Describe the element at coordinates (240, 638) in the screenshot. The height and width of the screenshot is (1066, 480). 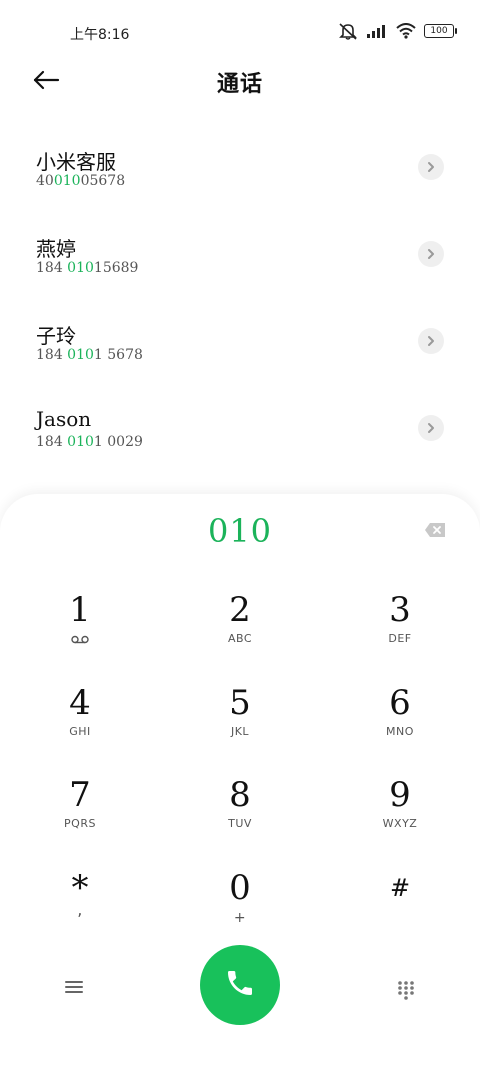
I see `key-letters: ABC` at that location.